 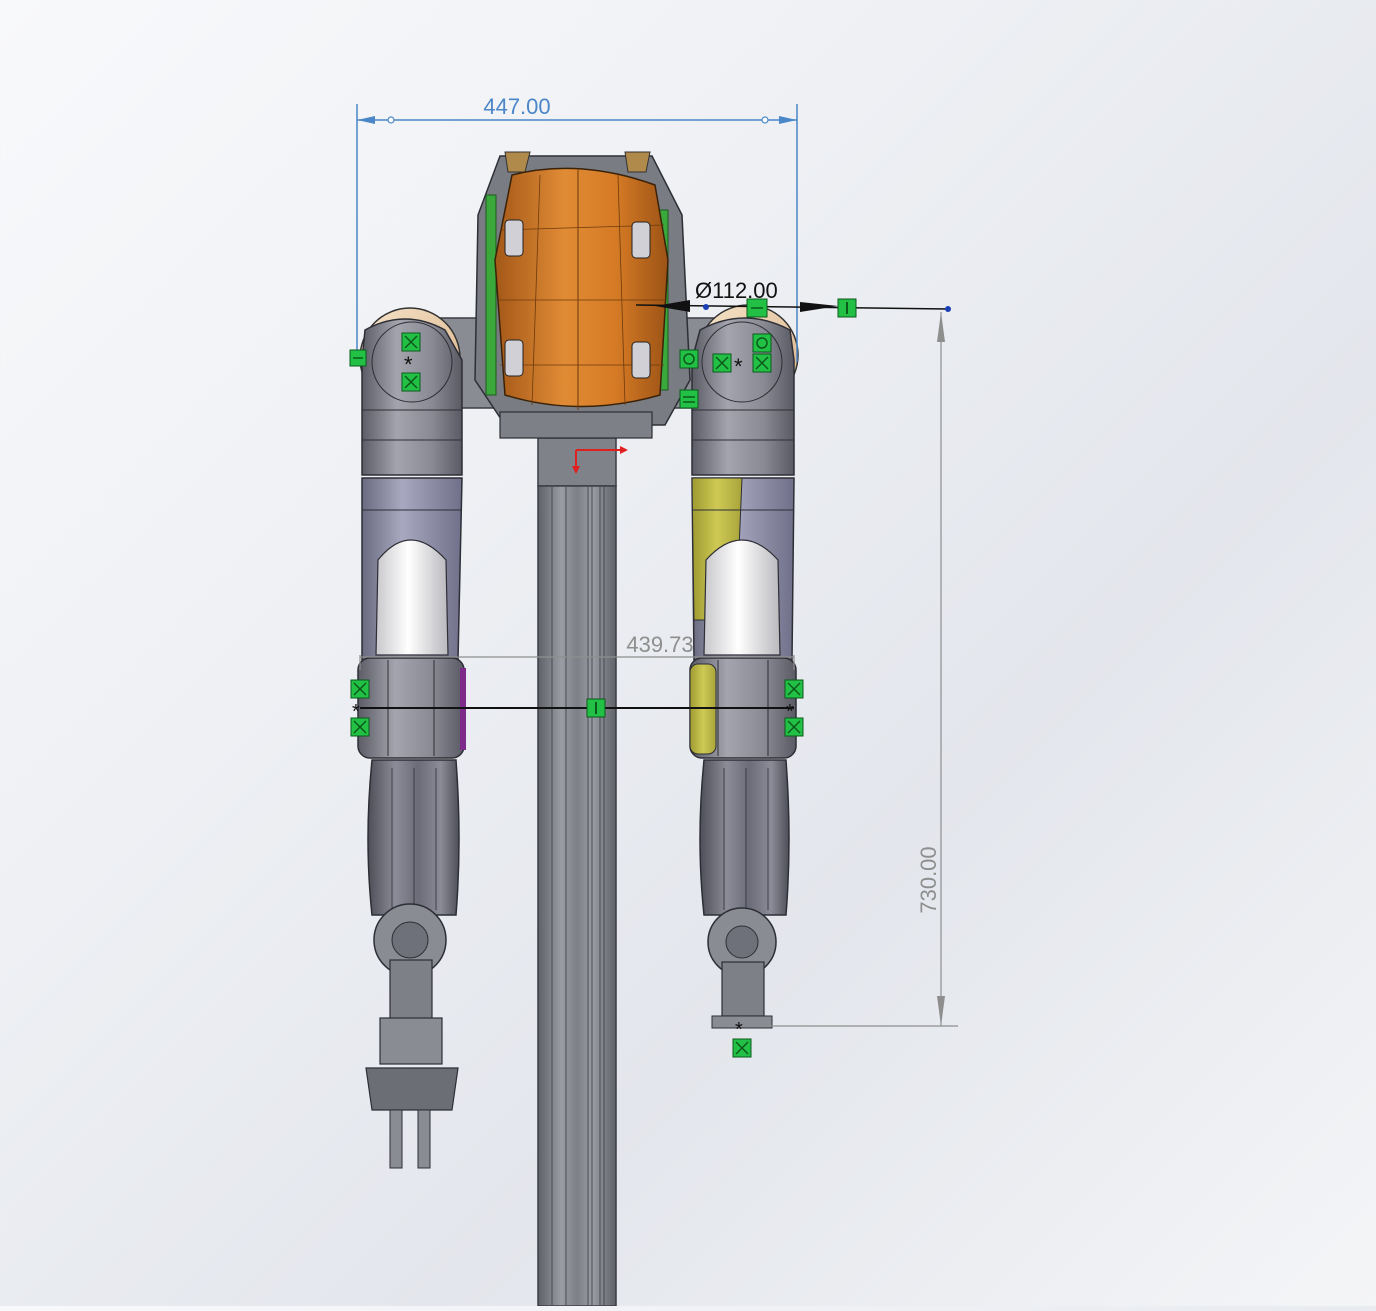 What do you see at coordinates (516, 106) in the screenshot?
I see `dimension-width-top-label: 447.00` at bounding box center [516, 106].